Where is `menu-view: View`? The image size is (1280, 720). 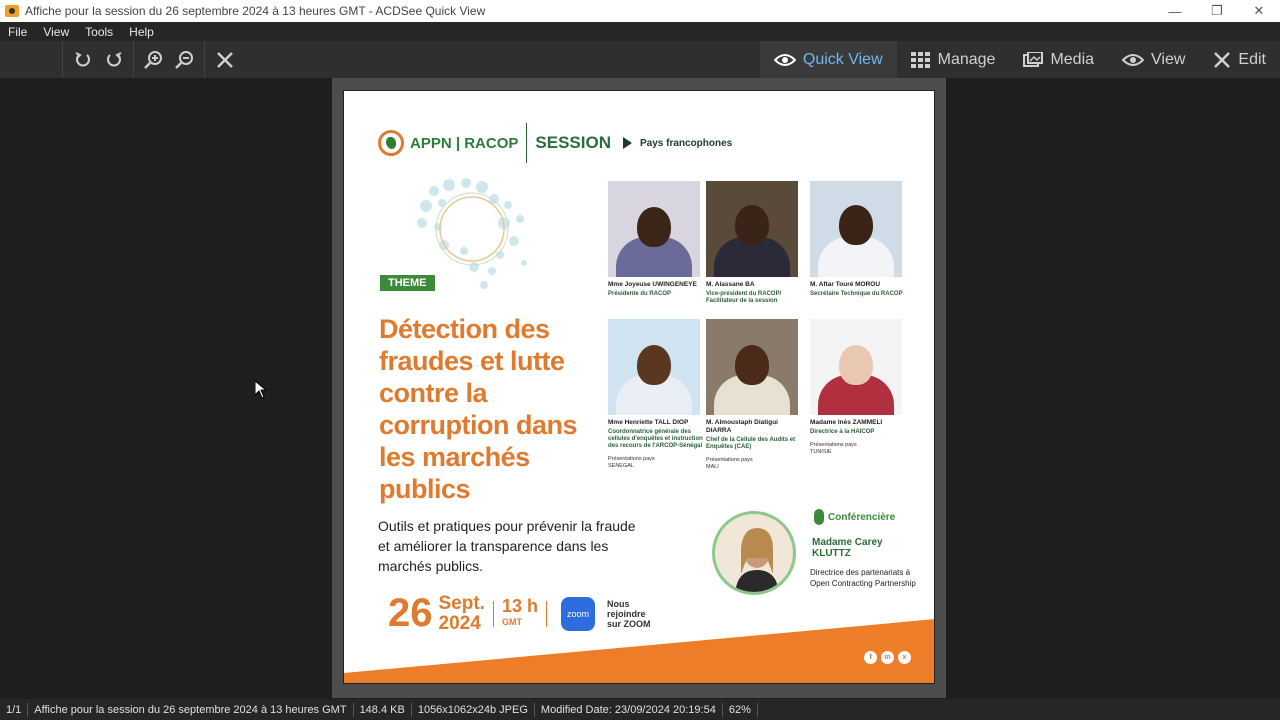 menu-view: View is located at coordinates (56, 32).